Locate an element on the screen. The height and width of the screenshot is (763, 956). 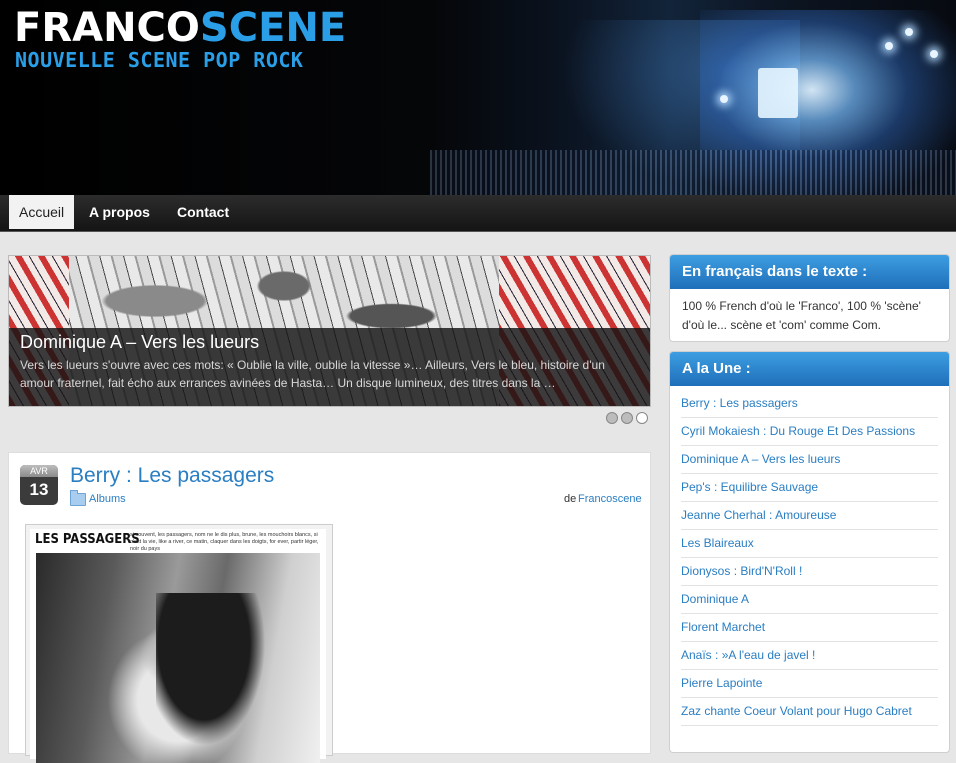
slide-title: Dominique A – Vers les lueurs is located at coordinates (139, 342).